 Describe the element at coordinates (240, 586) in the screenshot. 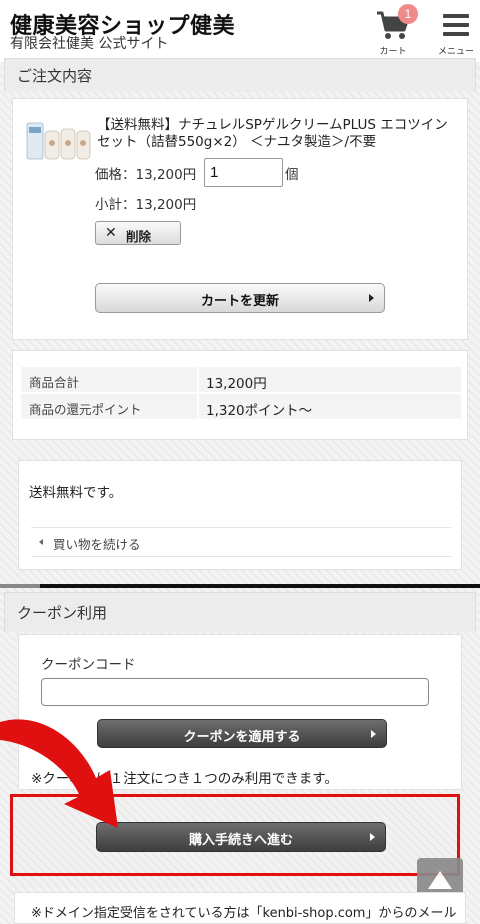

I see `section-divider` at that location.